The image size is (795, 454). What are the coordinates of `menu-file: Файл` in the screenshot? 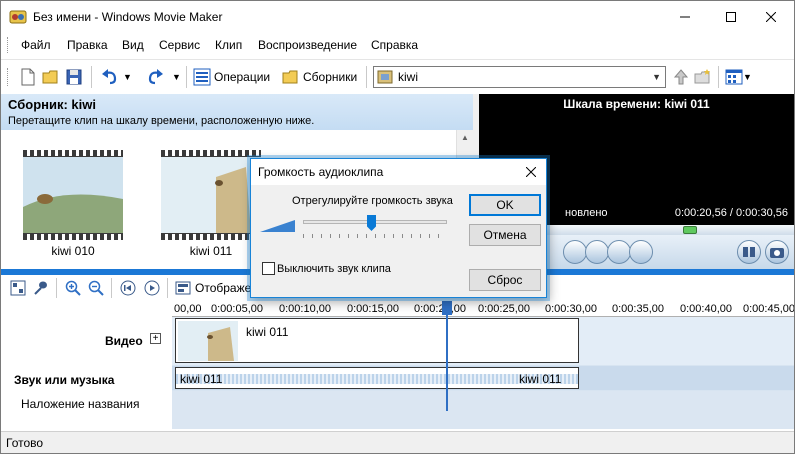 It's located at (36, 45).